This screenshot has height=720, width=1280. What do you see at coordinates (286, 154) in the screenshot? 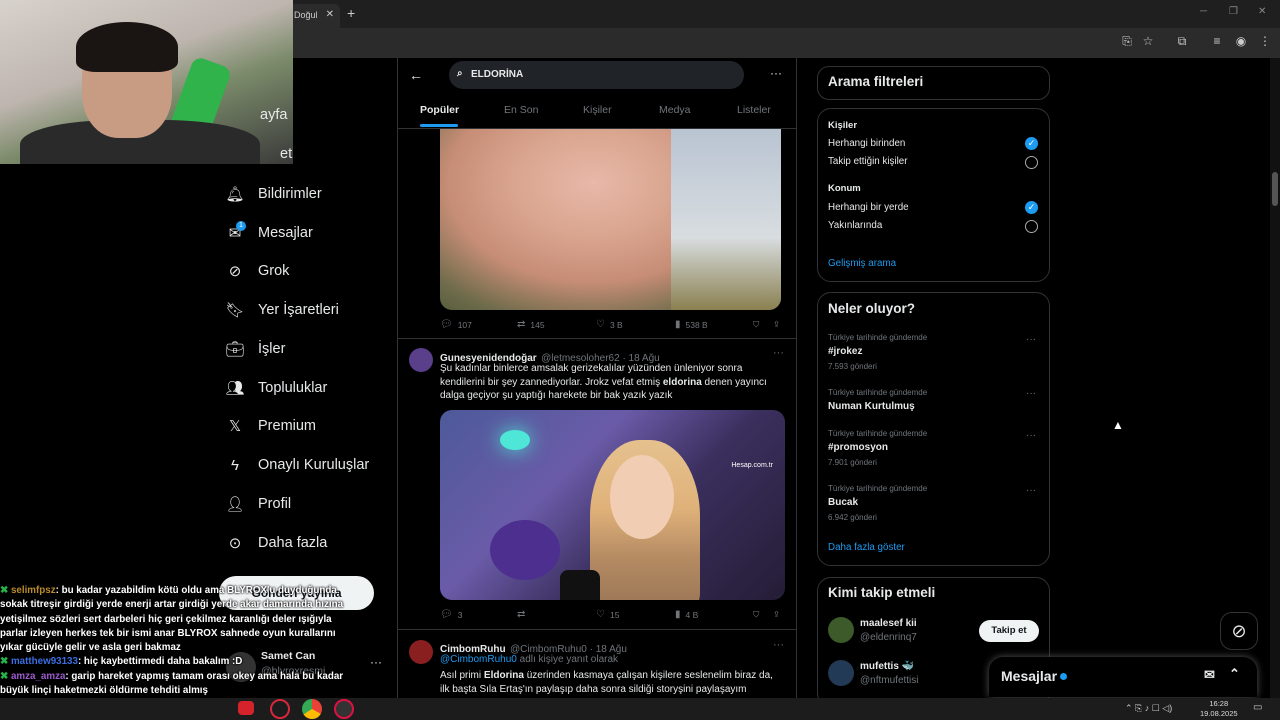
I see `nav-partial-explore: et` at bounding box center [286, 154].